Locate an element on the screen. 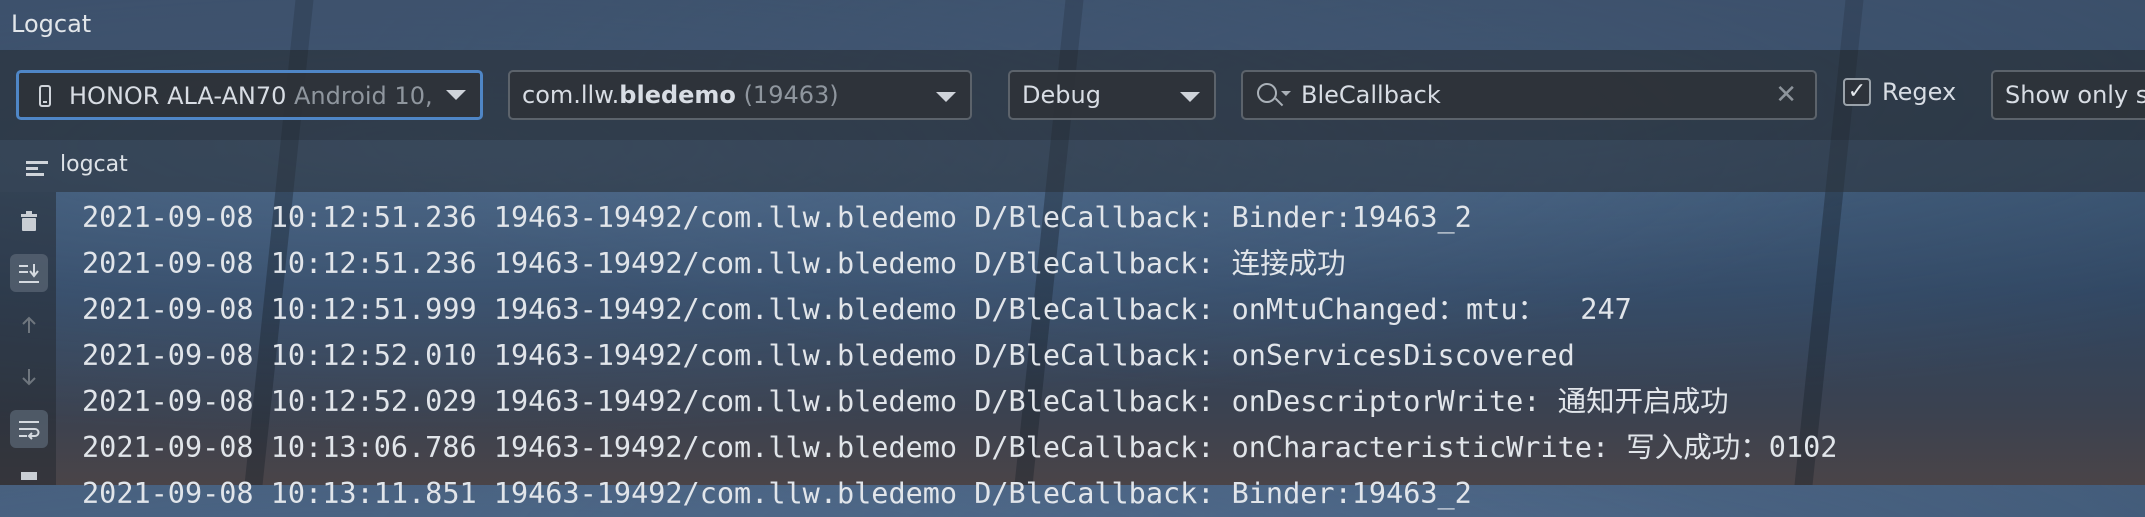 The width and height of the screenshot is (2145, 517). down-arrow-icon is located at coordinates (29, 377).